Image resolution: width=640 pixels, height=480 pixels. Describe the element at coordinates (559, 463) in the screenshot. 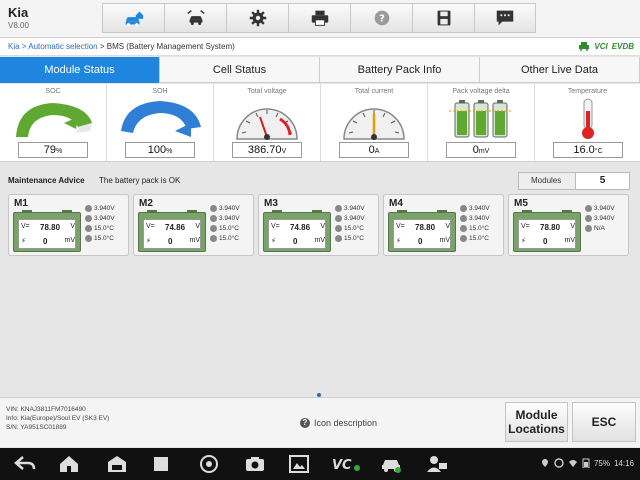

I see `sync-icon` at that location.